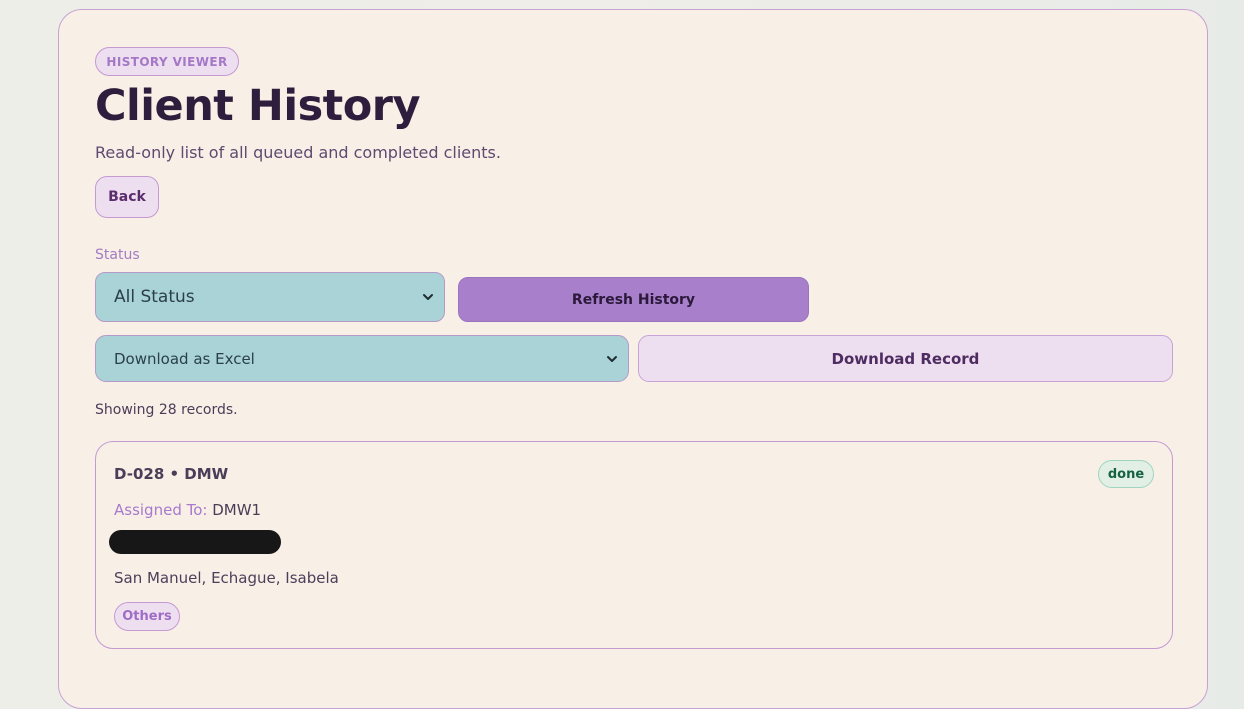  I want to click on status-filter-label: Status, so click(117, 255).